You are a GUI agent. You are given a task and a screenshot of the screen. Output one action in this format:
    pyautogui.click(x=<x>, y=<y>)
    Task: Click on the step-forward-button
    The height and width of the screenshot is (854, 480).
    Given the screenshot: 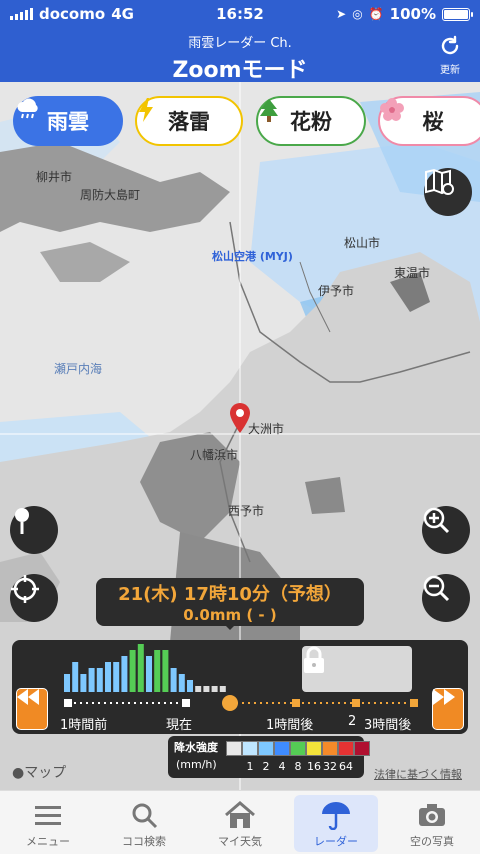 What is the action you would take?
    pyautogui.click(x=448, y=709)
    